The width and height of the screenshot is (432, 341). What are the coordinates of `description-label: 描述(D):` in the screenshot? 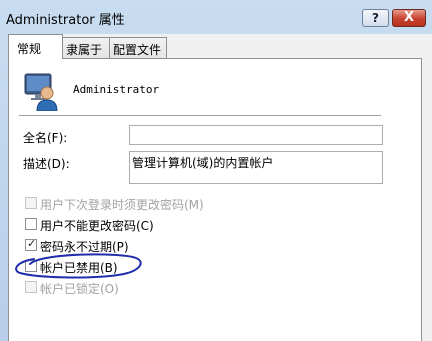 It's located at (46, 164).